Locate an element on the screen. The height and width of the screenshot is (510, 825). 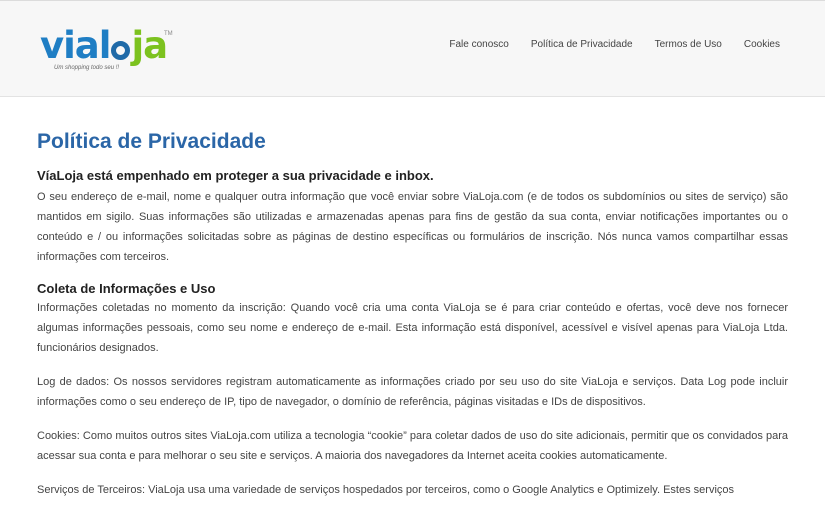
nav-fale-conosco: Fale conosco is located at coordinates (478, 44).